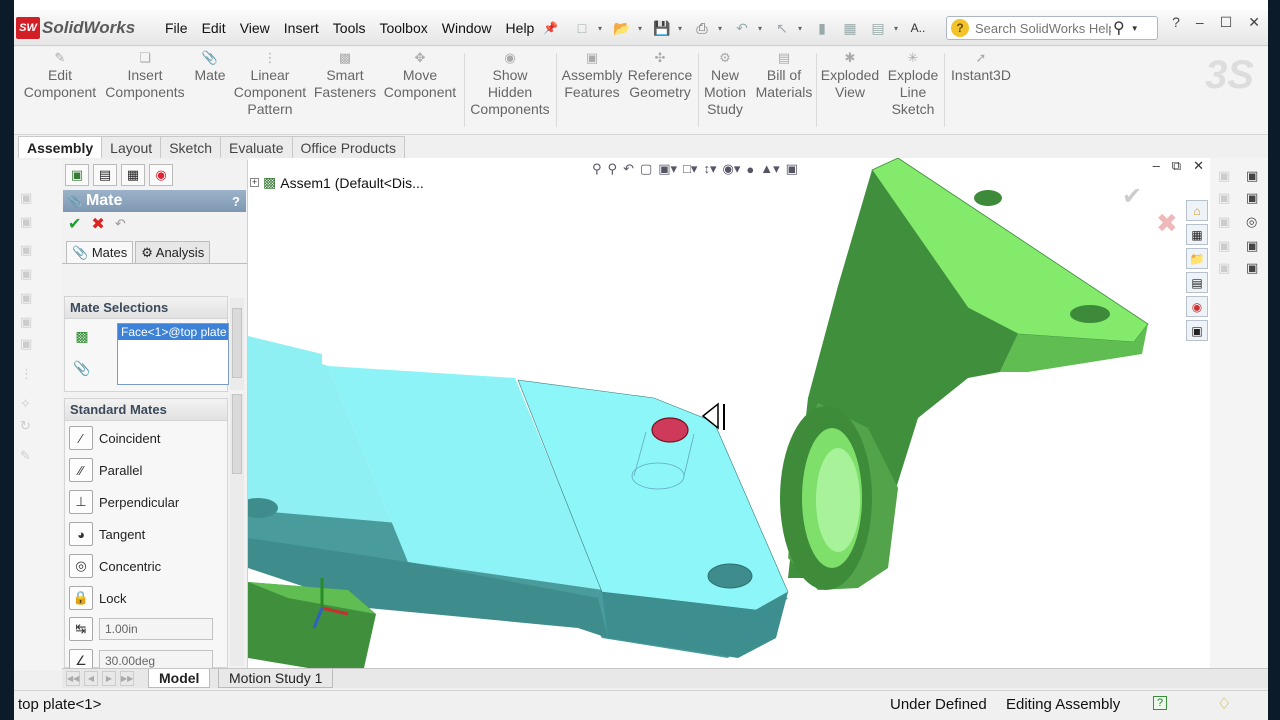 Image resolution: width=1280 pixels, height=720 pixels. Describe the element at coordinates (173, 354) in the screenshot. I see `mate-selection-list: Face<1>@top plate` at that location.